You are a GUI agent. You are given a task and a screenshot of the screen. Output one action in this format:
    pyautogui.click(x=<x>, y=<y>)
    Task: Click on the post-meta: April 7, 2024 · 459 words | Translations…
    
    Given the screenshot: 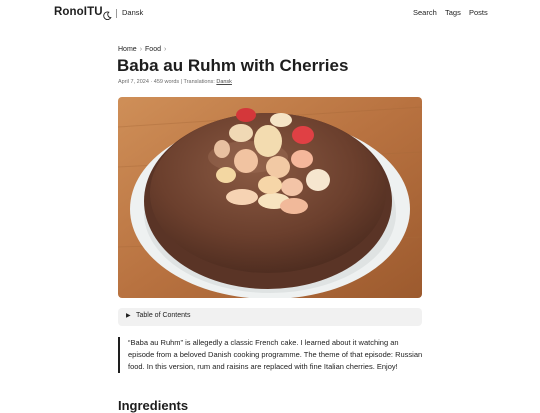 What is the action you would take?
    pyautogui.click(x=175, y=82)
    